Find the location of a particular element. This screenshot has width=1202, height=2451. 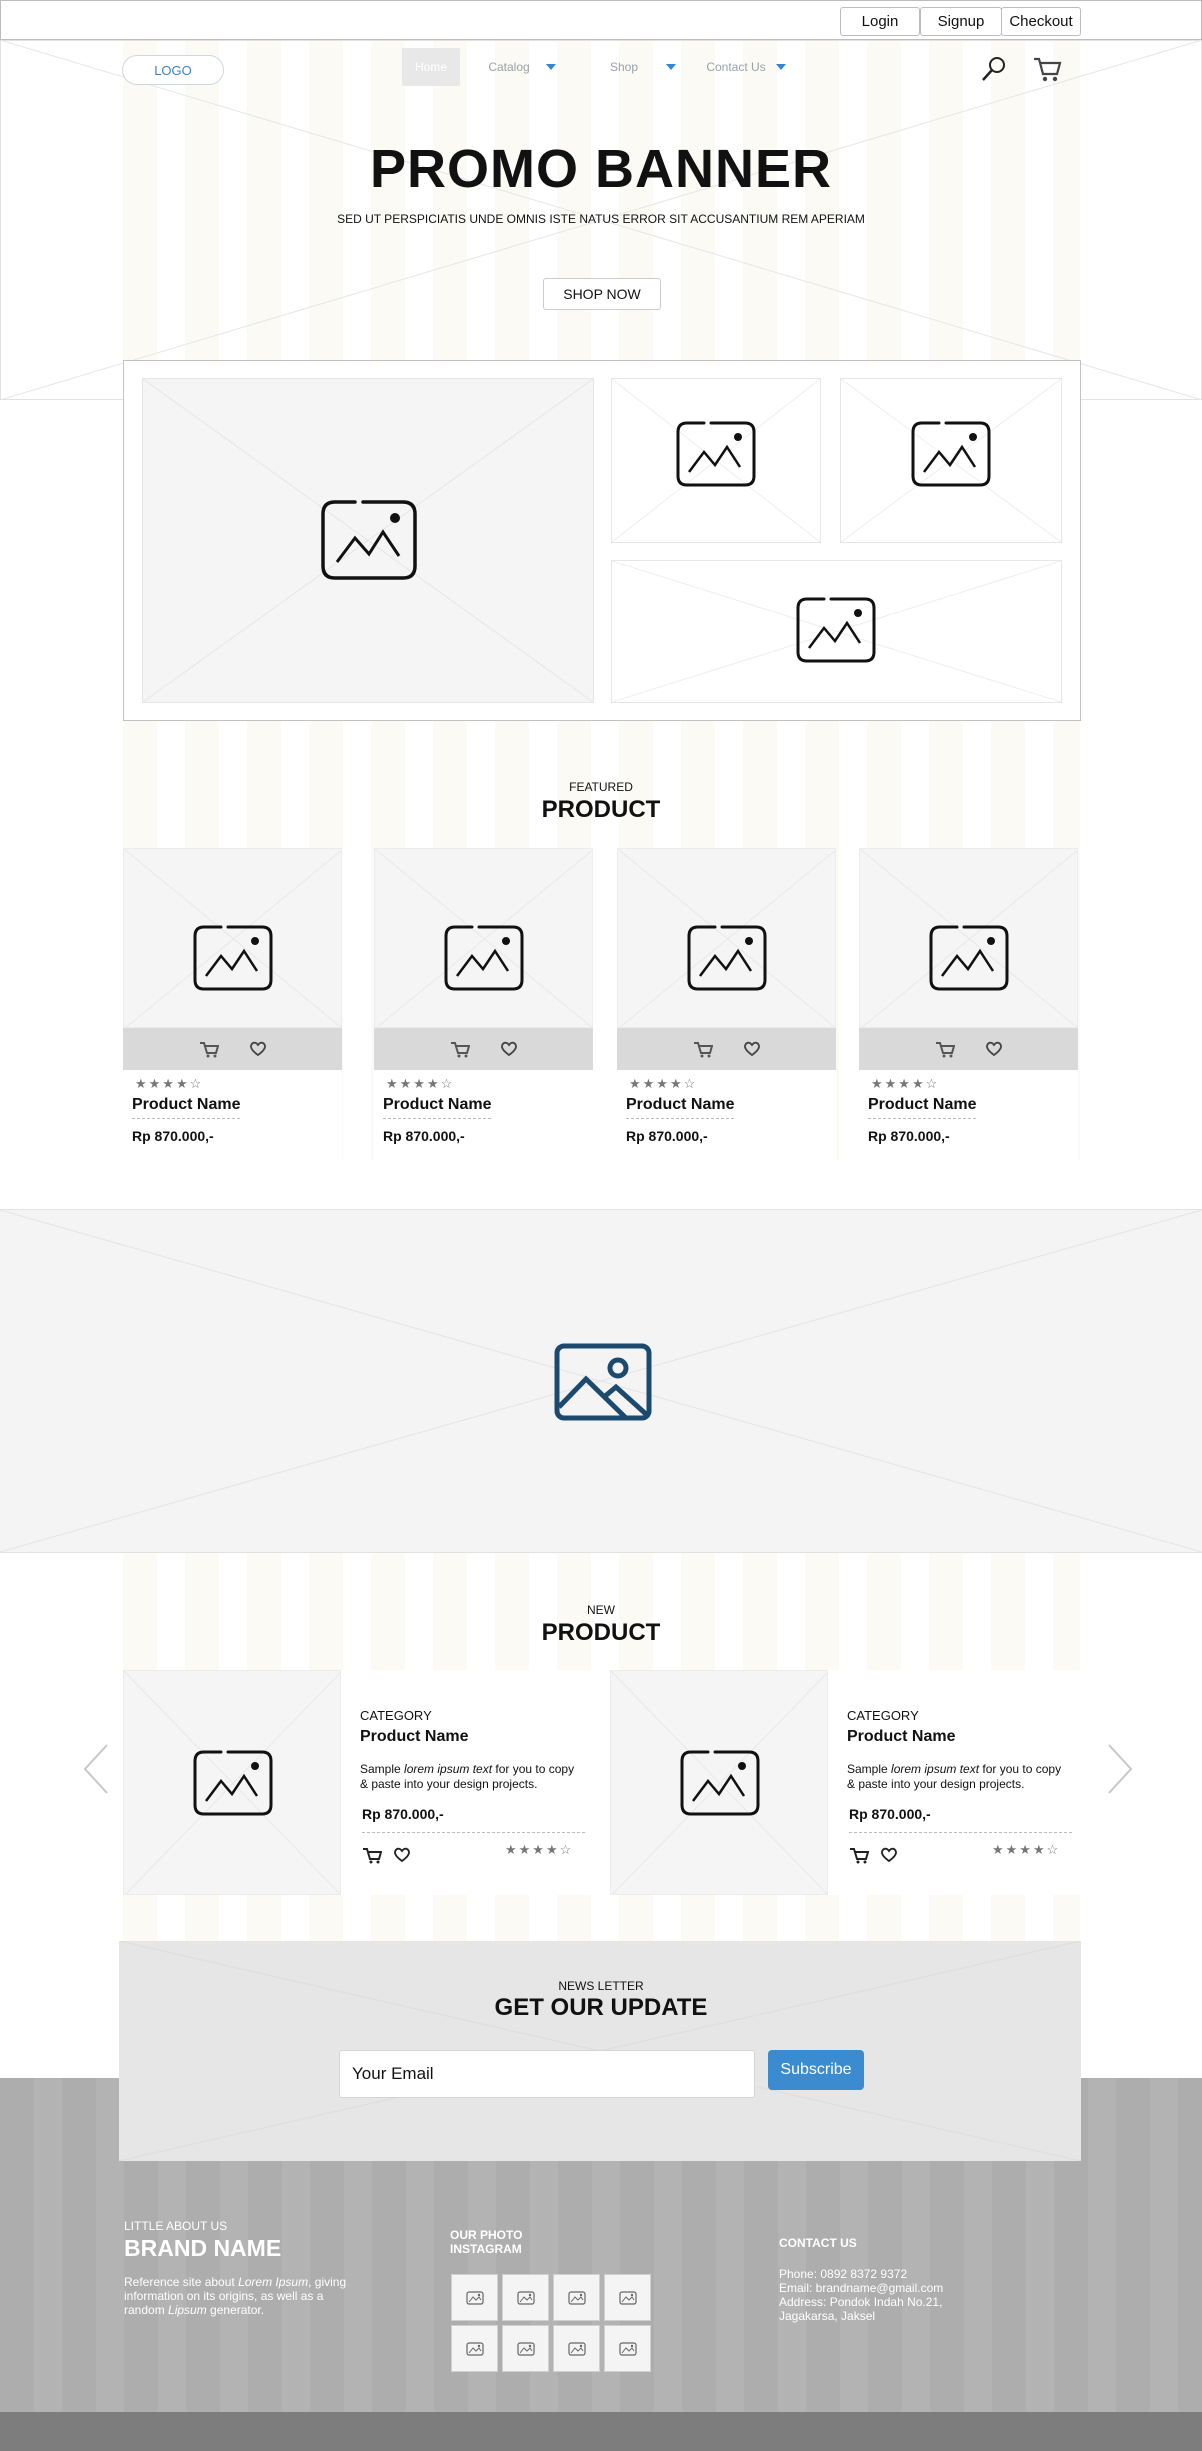

nav-contact: Contact Us is located at coordinates (746, 67).